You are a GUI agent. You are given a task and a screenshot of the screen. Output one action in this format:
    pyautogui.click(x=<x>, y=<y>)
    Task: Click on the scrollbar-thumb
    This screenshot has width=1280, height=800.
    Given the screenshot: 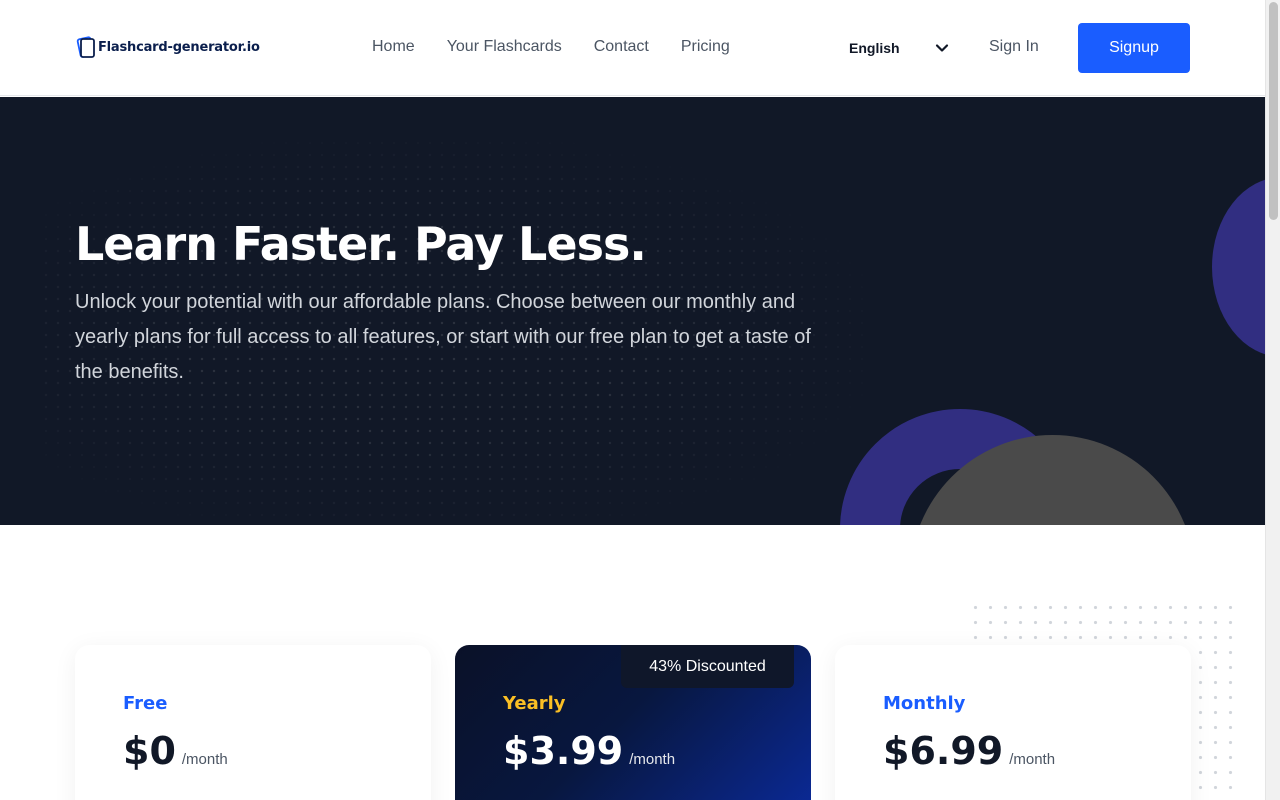 What is the action you would take?
    pyautogui.click(x=1273, y=111)
    